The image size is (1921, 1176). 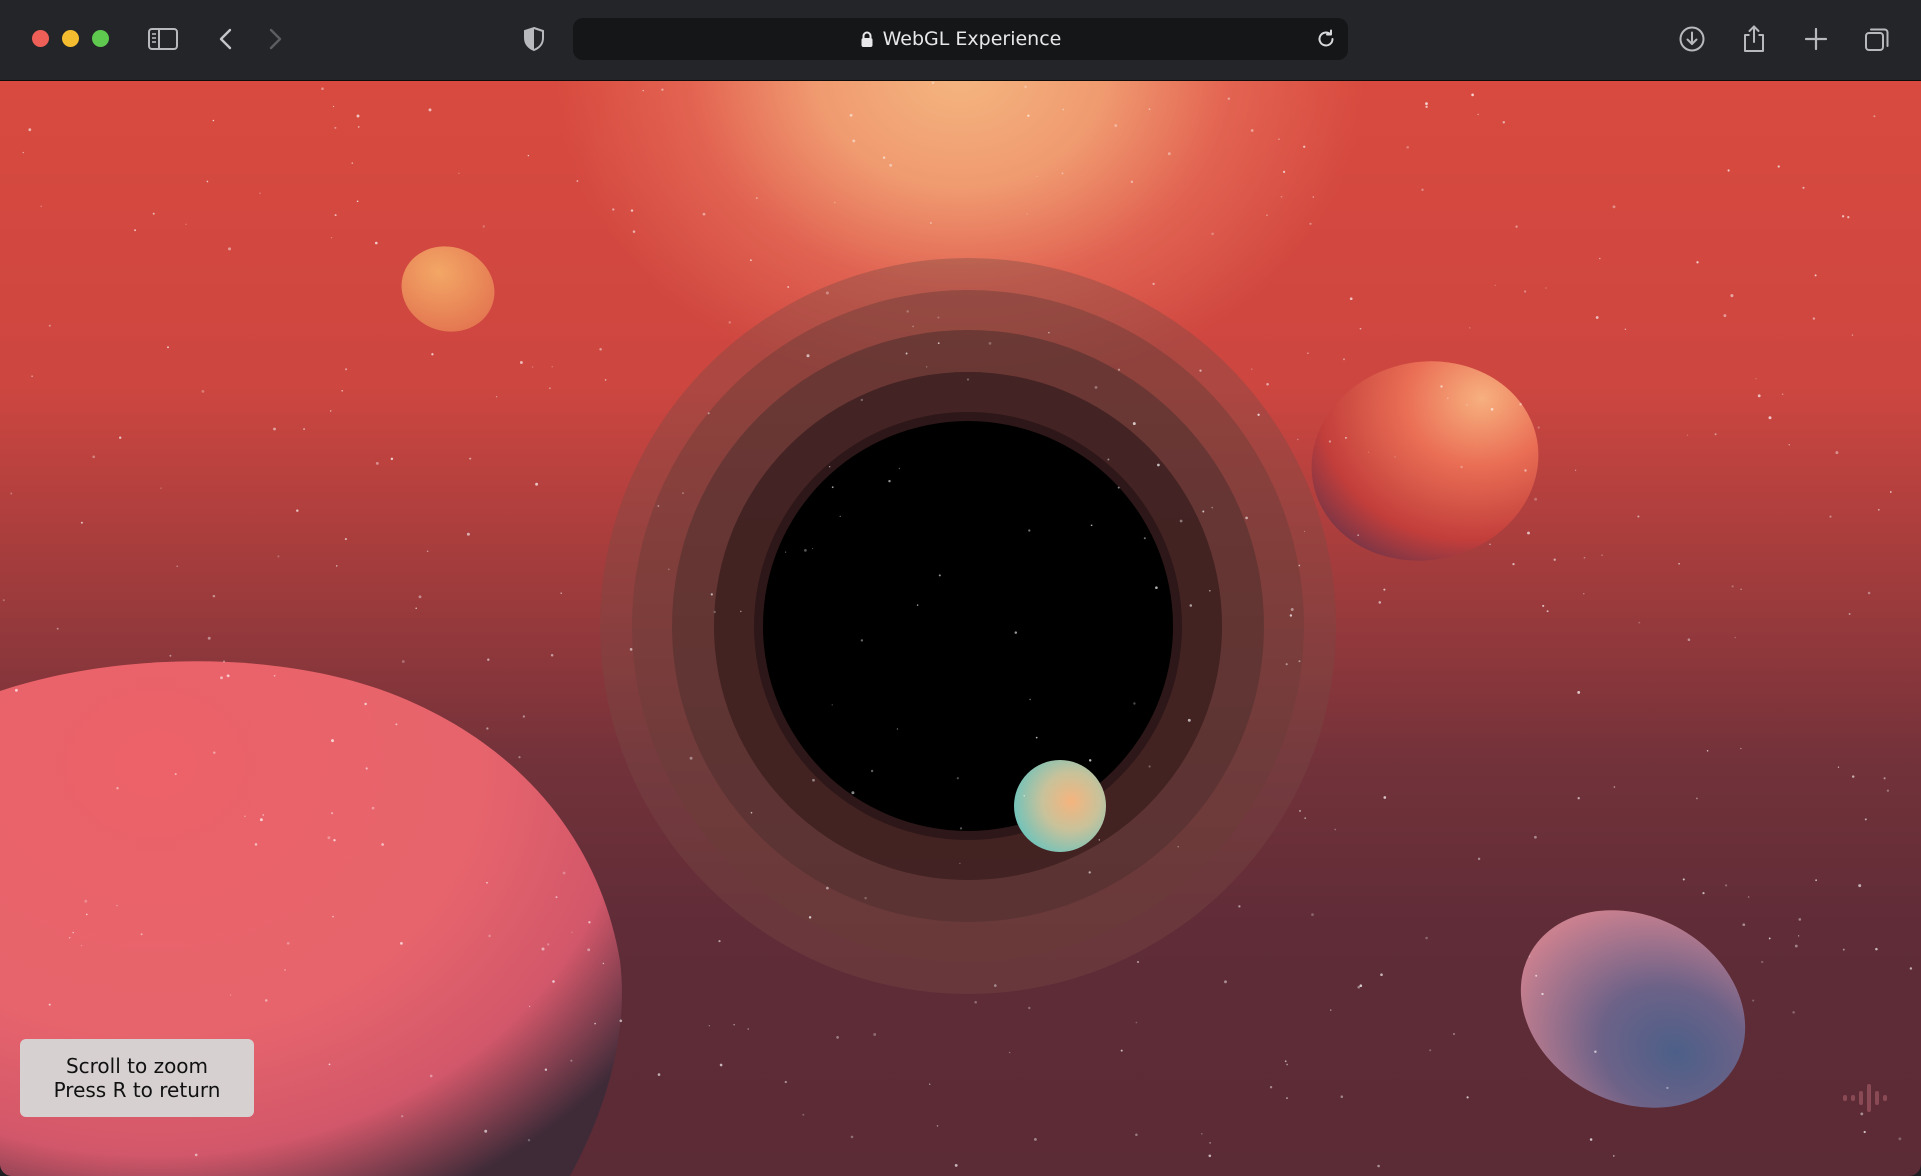 What do you see at coordinates (1754, 39) in the screenshot?
I see `share-button` at bounding box center [1754, 39].